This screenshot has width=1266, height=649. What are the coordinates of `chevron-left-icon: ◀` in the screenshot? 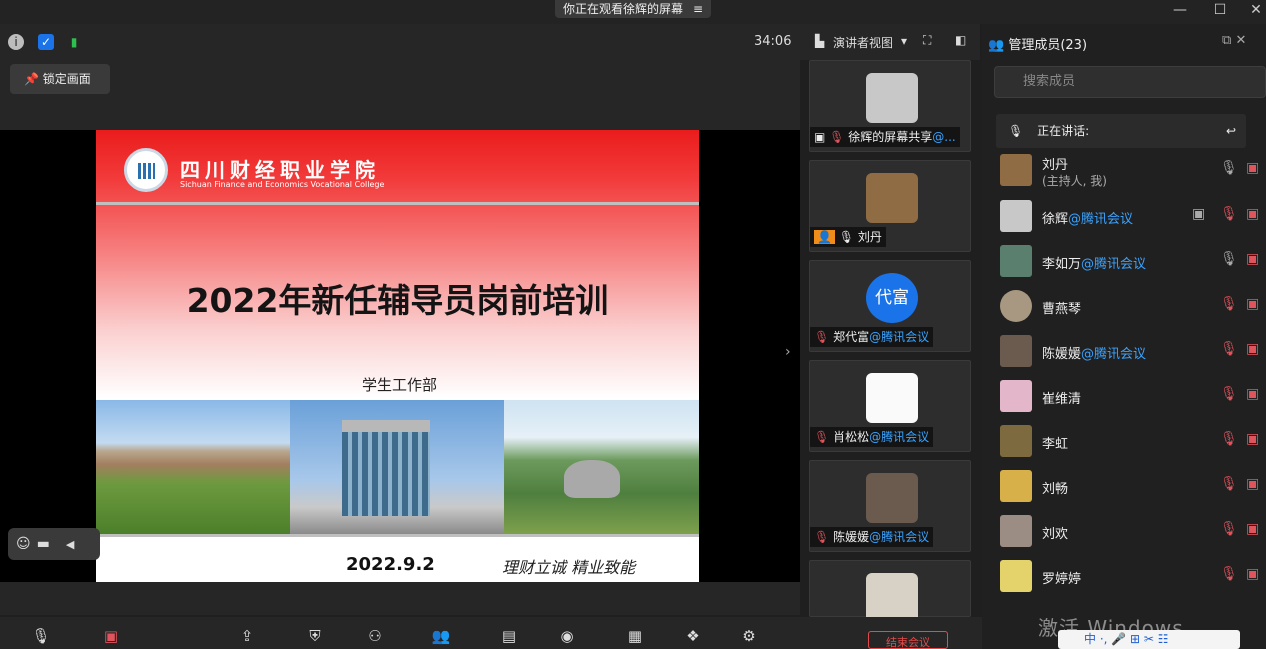 It's located at (70, 544).